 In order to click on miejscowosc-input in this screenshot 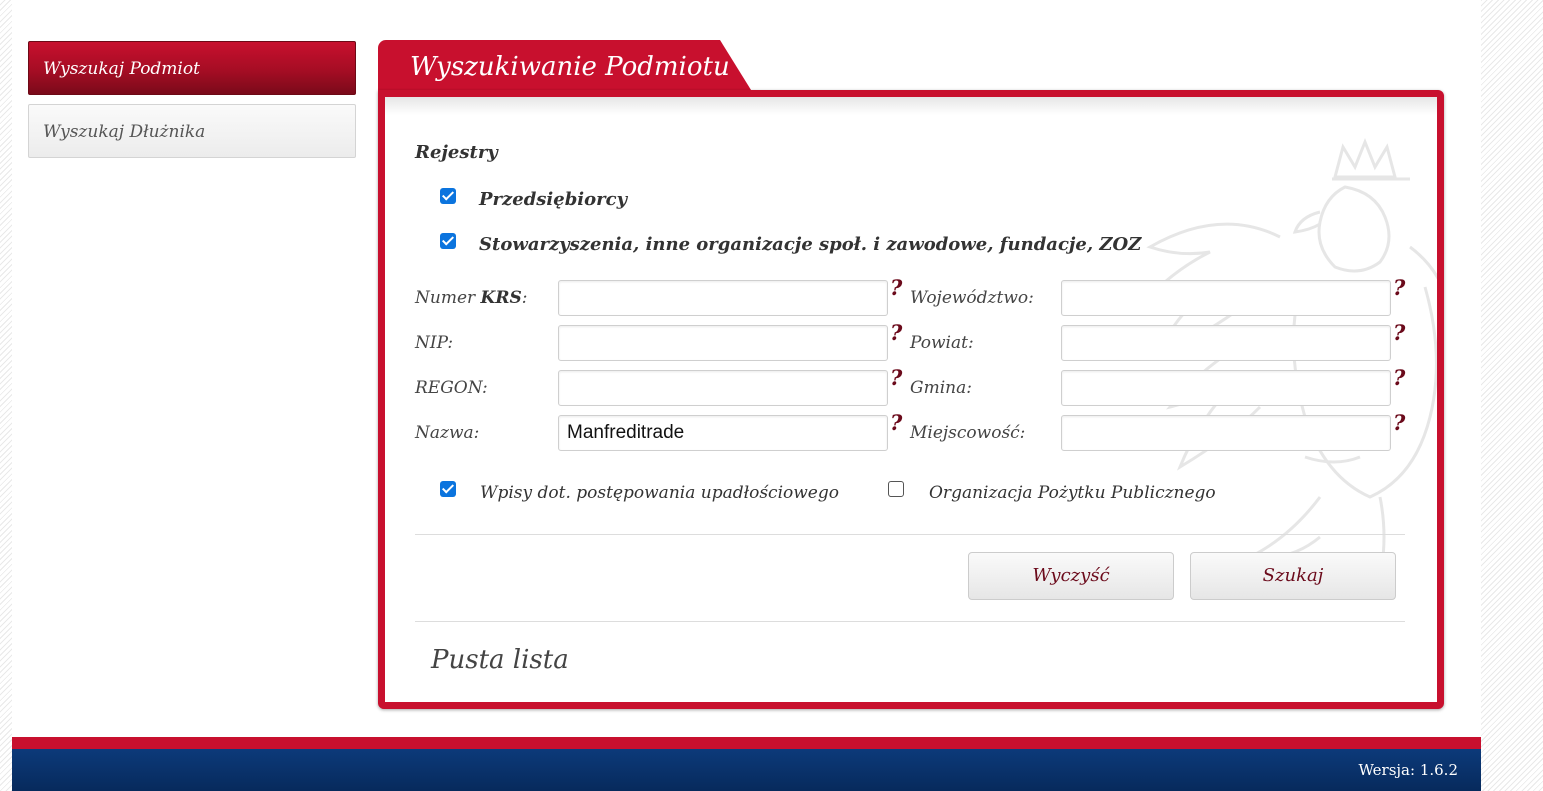, I will do `click(1226, 433)`.